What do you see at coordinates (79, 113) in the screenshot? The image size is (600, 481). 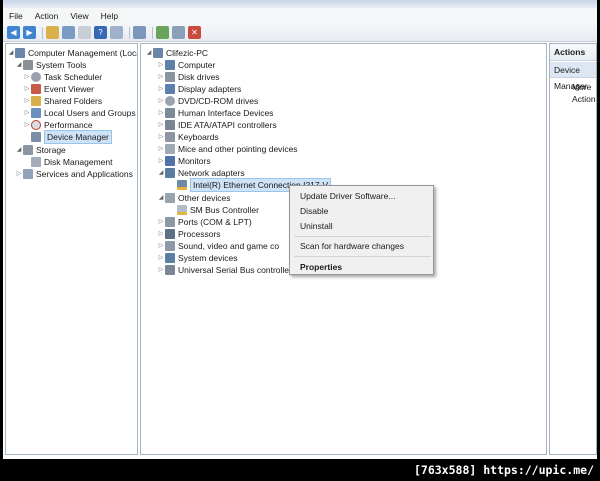 I see `tree-local-users: ▷ Local Users and Groups` at bounding box center [79, 113].